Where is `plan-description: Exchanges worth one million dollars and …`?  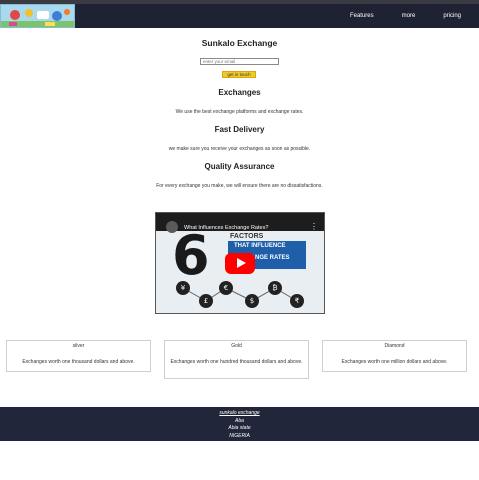
plan-description: Exchanges worth one million dollars and … is located at coordinates (394, 362).